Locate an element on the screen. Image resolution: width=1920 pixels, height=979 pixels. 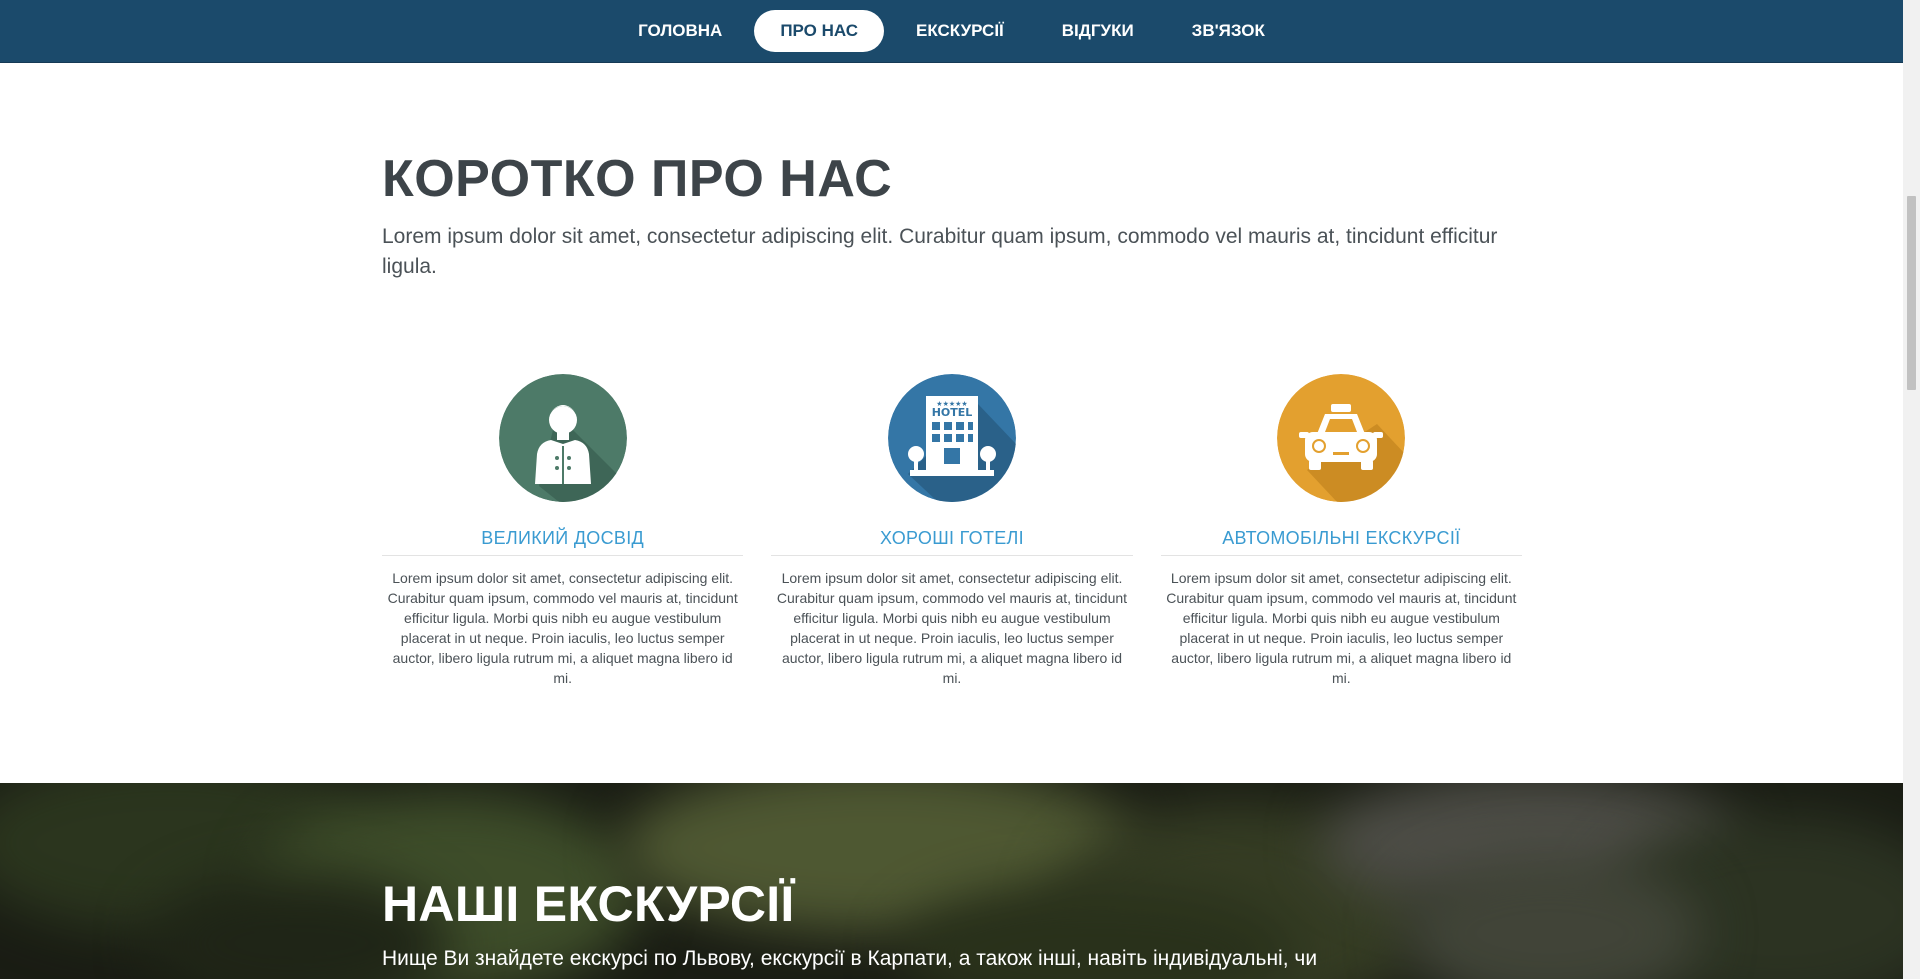
nav-item-contact: ЗВ'ЯЗОК is located at coordinates (1228, 31).